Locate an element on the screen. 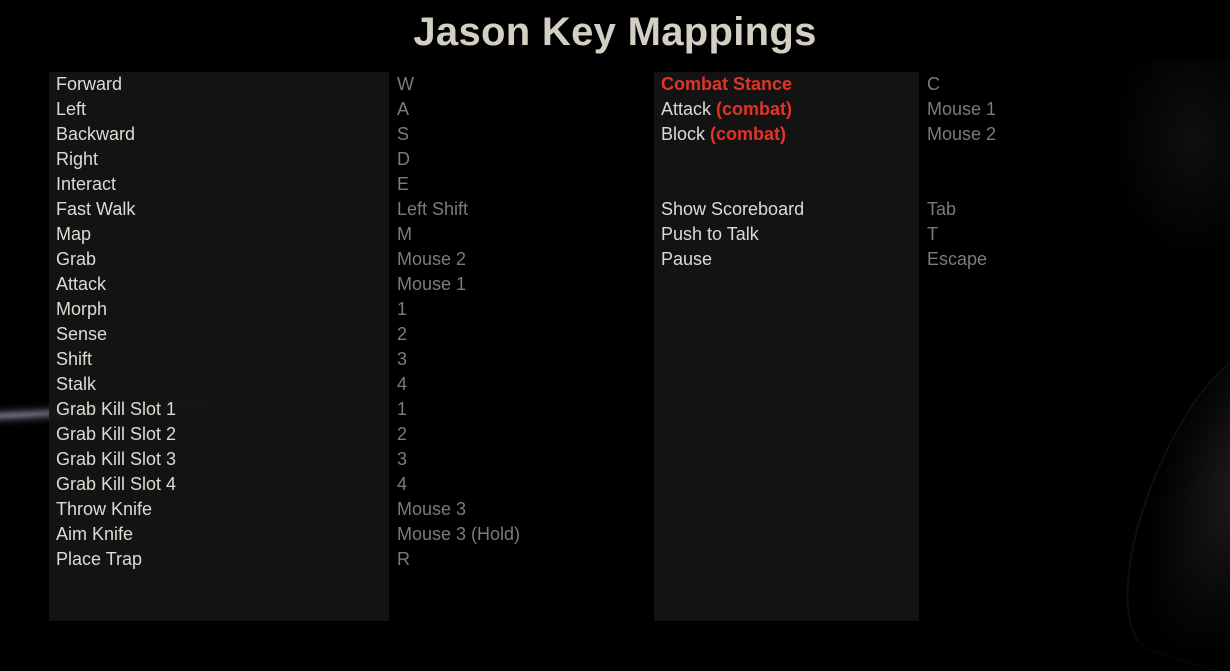 The height and width of the screenshot is (671, 1230). action-label: Interact is located at coordinates (116, 184).